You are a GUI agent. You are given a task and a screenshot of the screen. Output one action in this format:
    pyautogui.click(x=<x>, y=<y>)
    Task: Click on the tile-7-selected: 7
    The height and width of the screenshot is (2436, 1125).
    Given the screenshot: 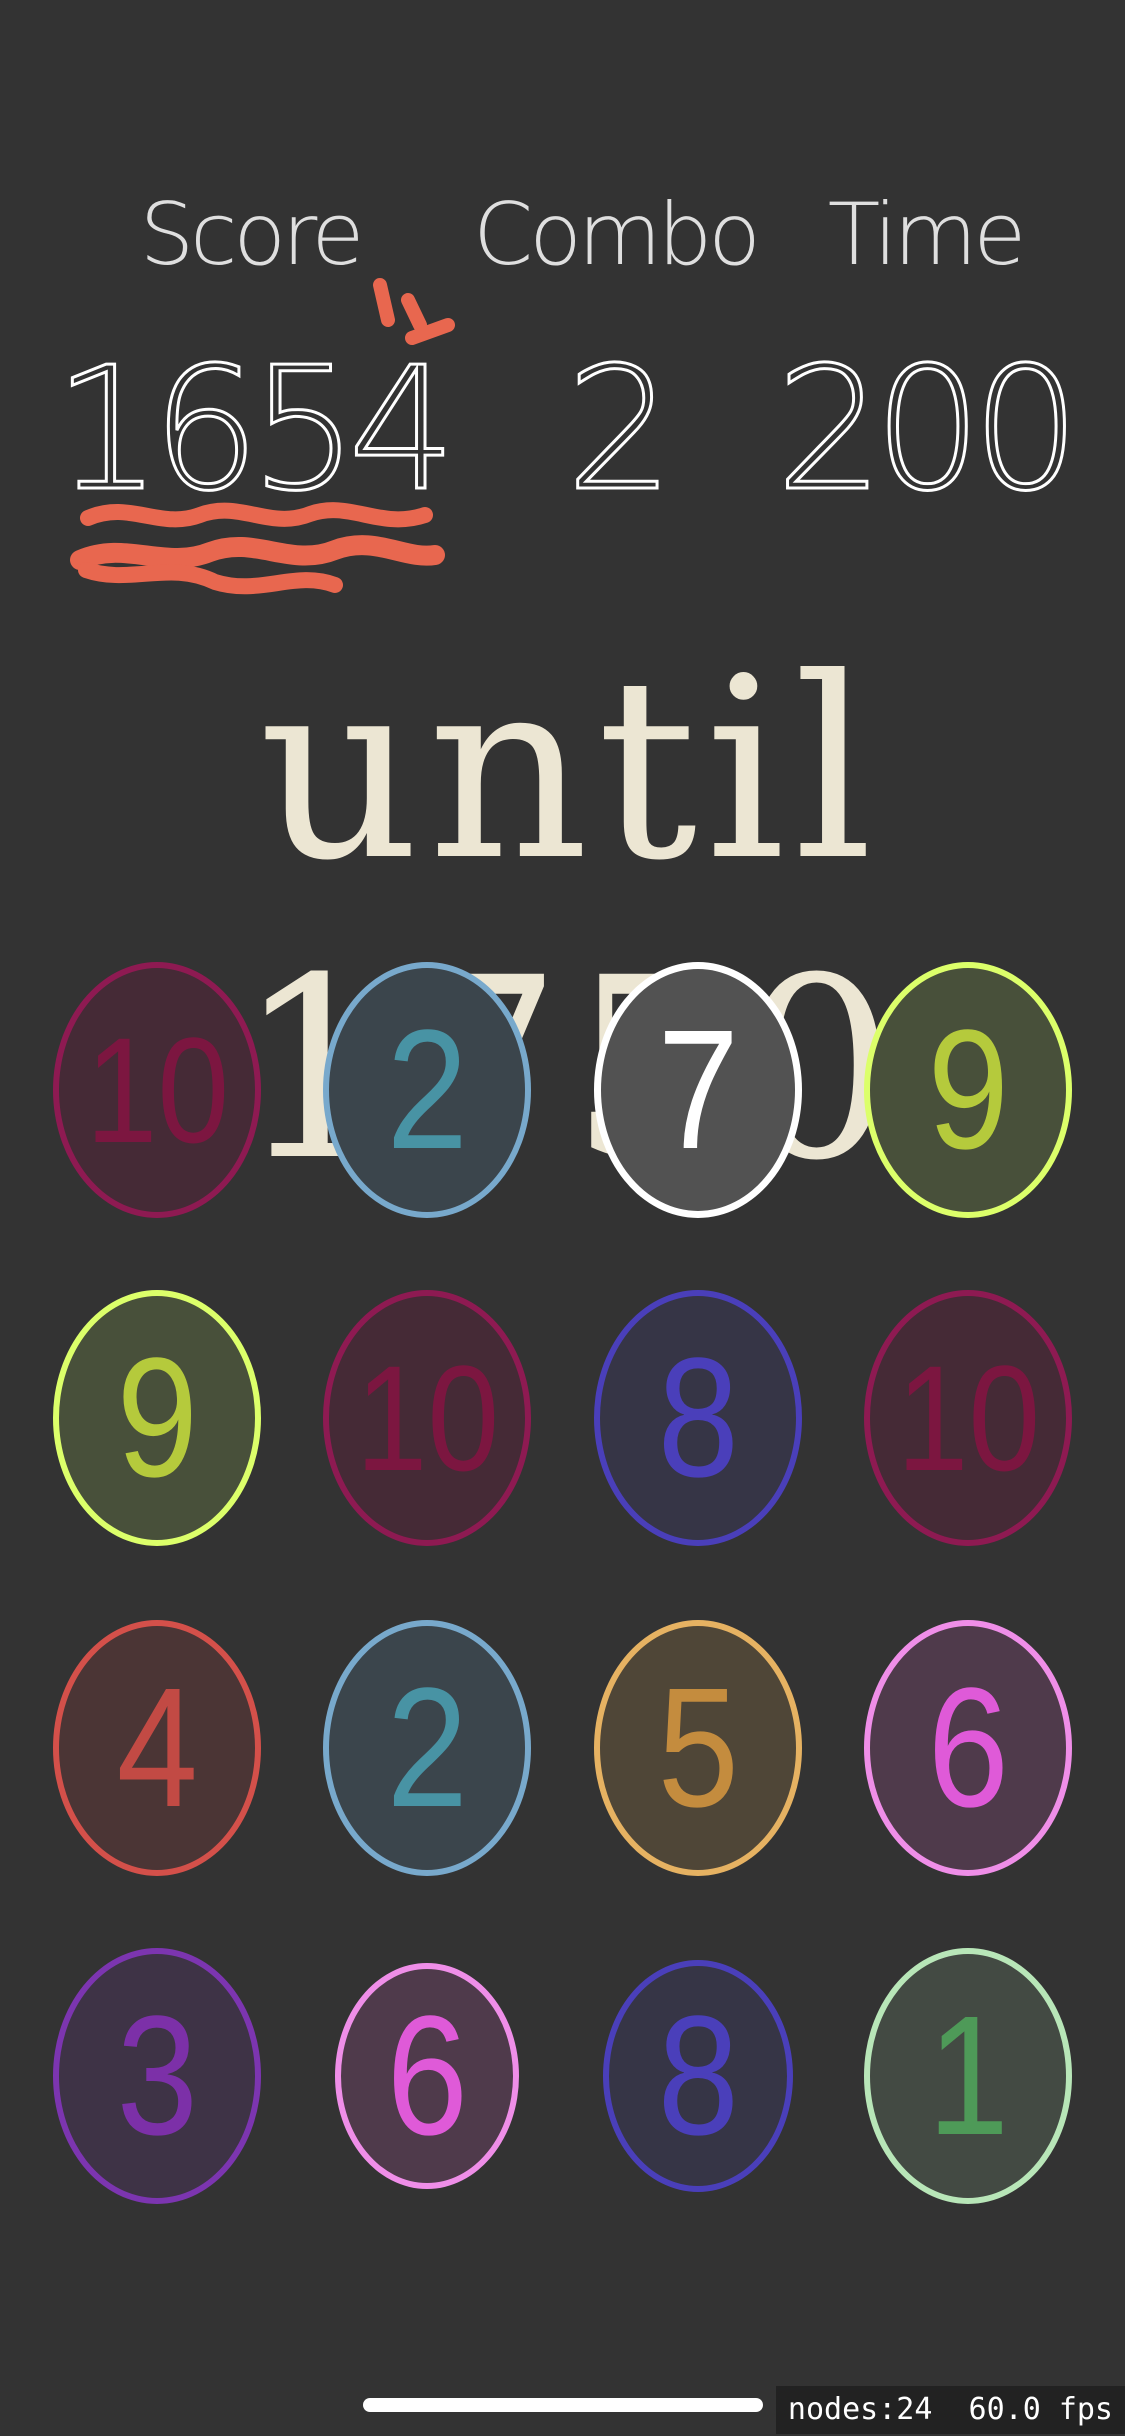 What is the action you would take?
    pyautogui.click(x=698, y=1090)
    